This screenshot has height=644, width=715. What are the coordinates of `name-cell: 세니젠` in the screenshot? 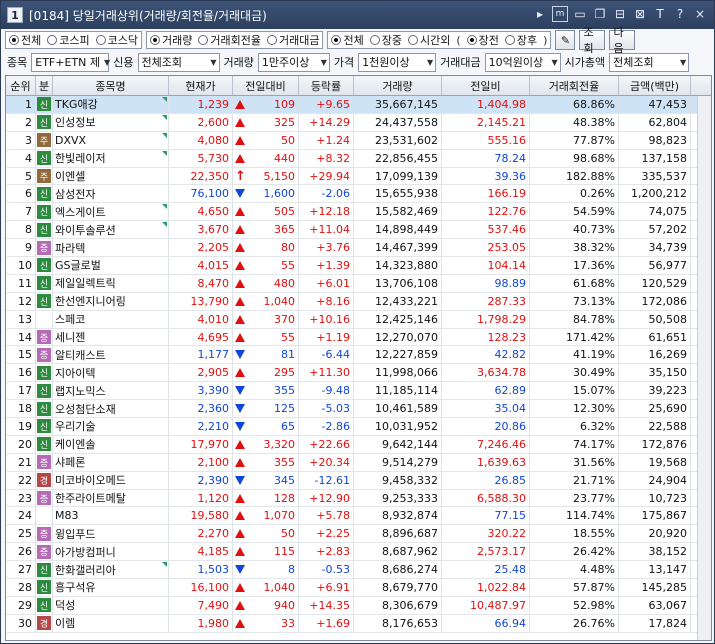 It's located at (111, 337).